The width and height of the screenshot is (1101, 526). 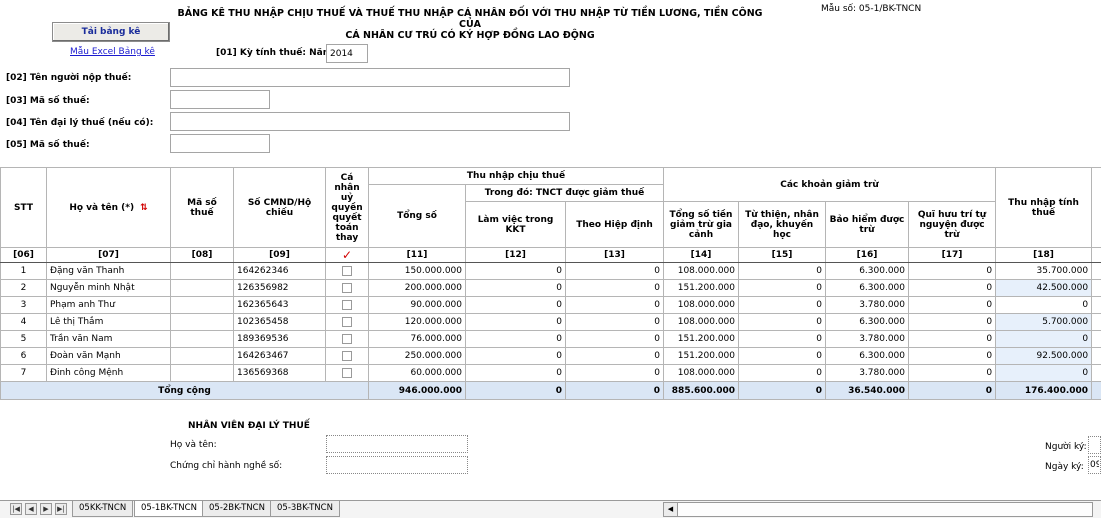 What do you see at coordinates (397, 444) in the screenshot?
I see `agent-person-name-input` at bounding box center [397, 444].